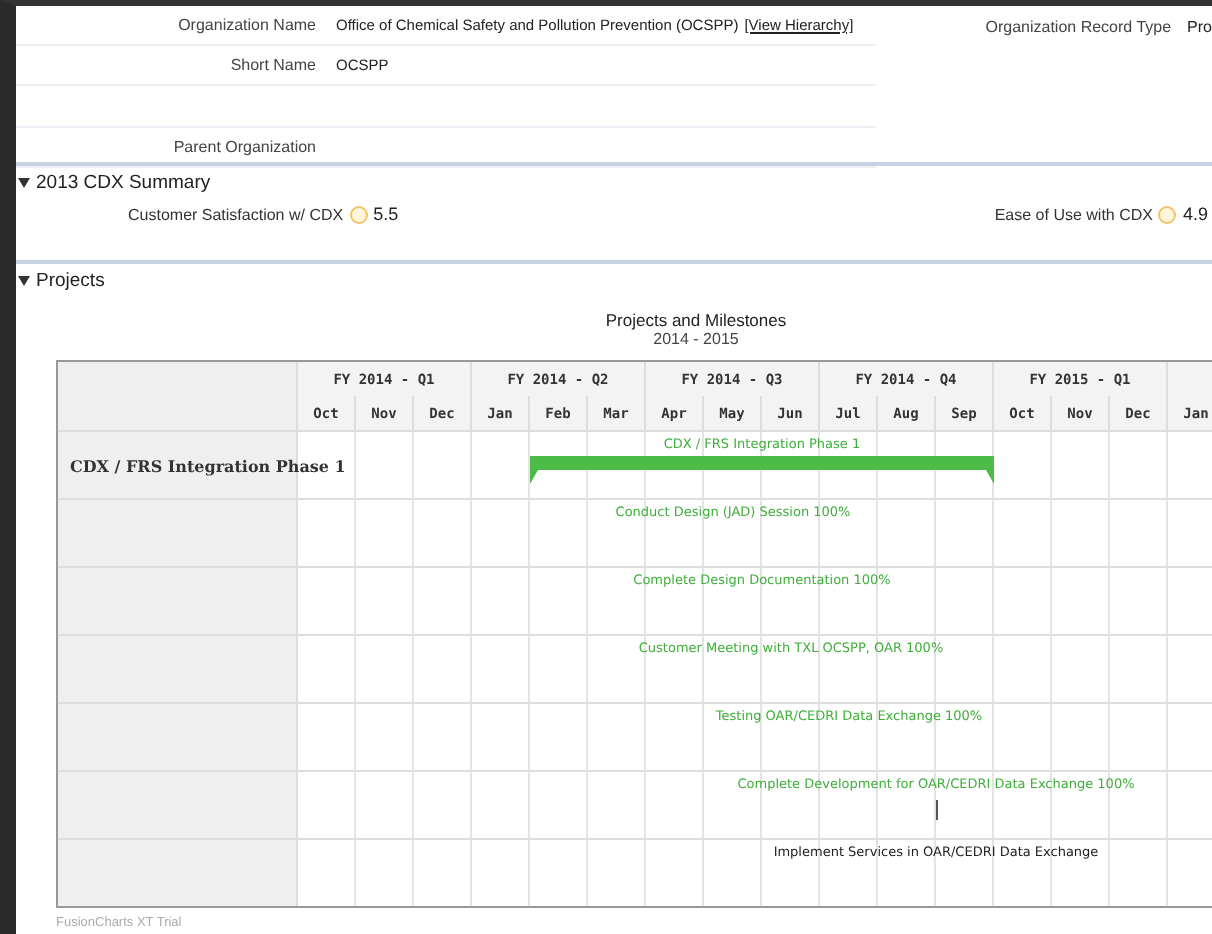 This screenshot has height=934, width=1212. I want to click on metric-label: Customer Satisfaction w/ CDX, so click(236, 214).